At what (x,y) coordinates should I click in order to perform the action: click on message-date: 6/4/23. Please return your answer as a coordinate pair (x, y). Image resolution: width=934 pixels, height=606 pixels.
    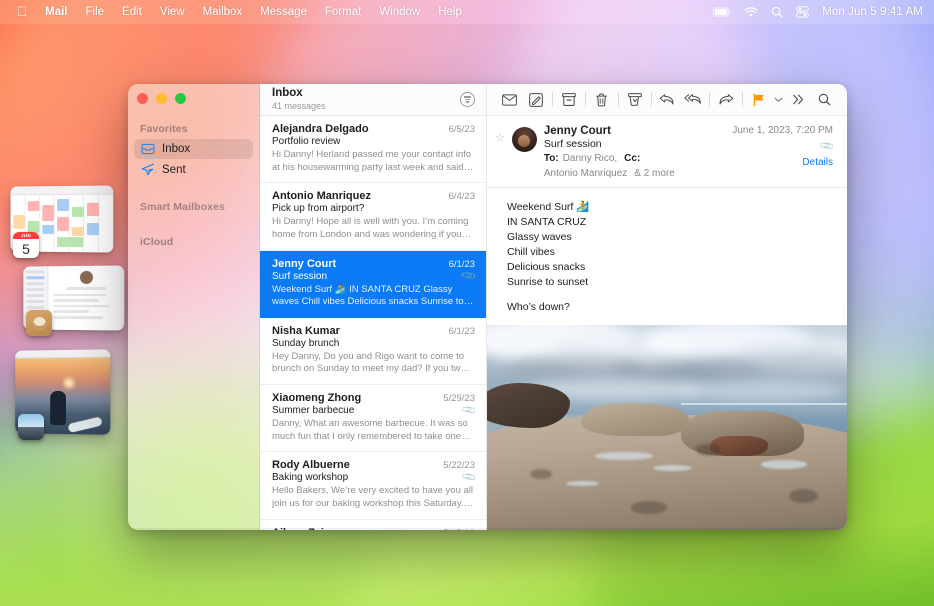
    Looking at the image, I should click on (461, 197).